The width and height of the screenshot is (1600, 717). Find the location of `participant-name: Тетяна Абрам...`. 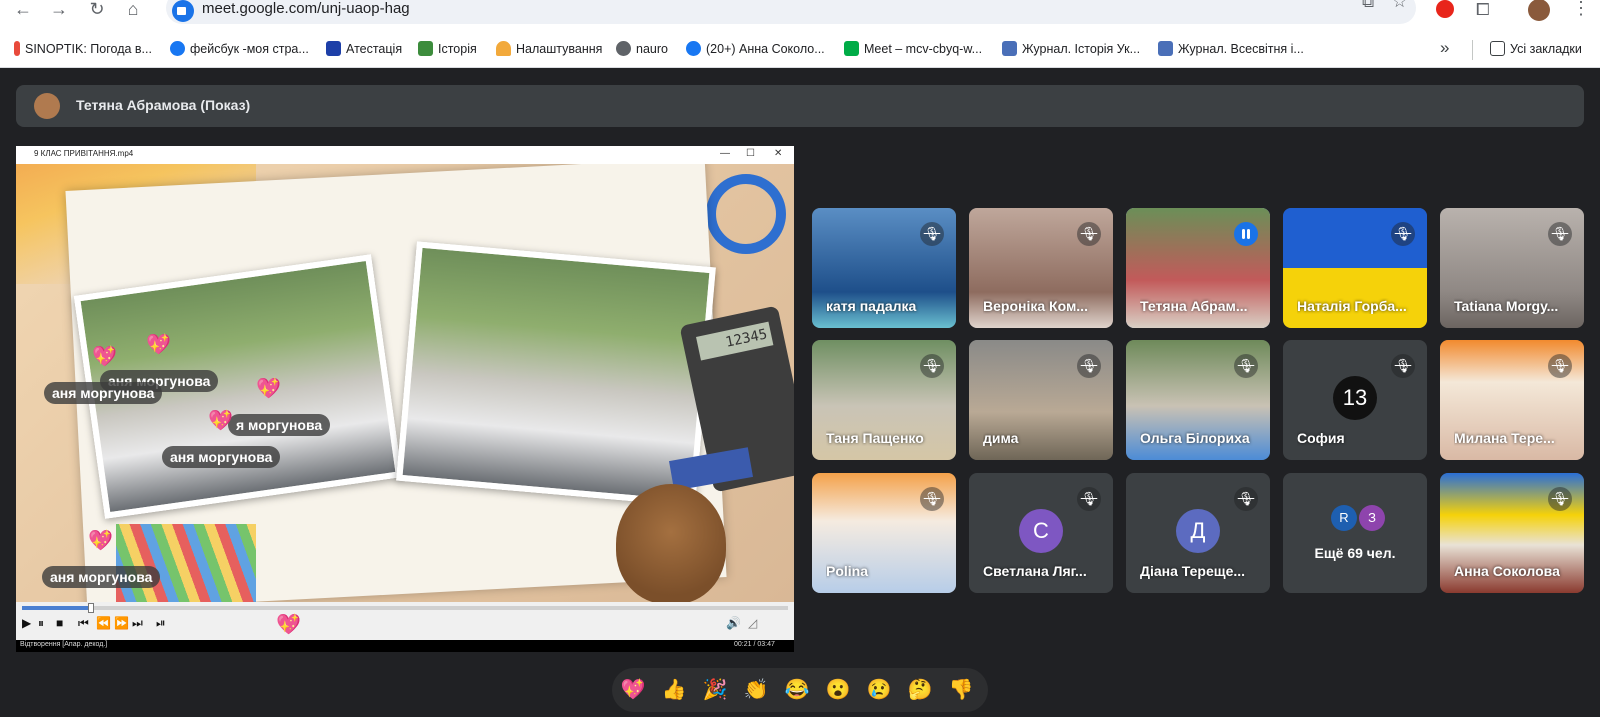

participant-name: Тетяна Абрам... is located at coordinates (1194, 306).